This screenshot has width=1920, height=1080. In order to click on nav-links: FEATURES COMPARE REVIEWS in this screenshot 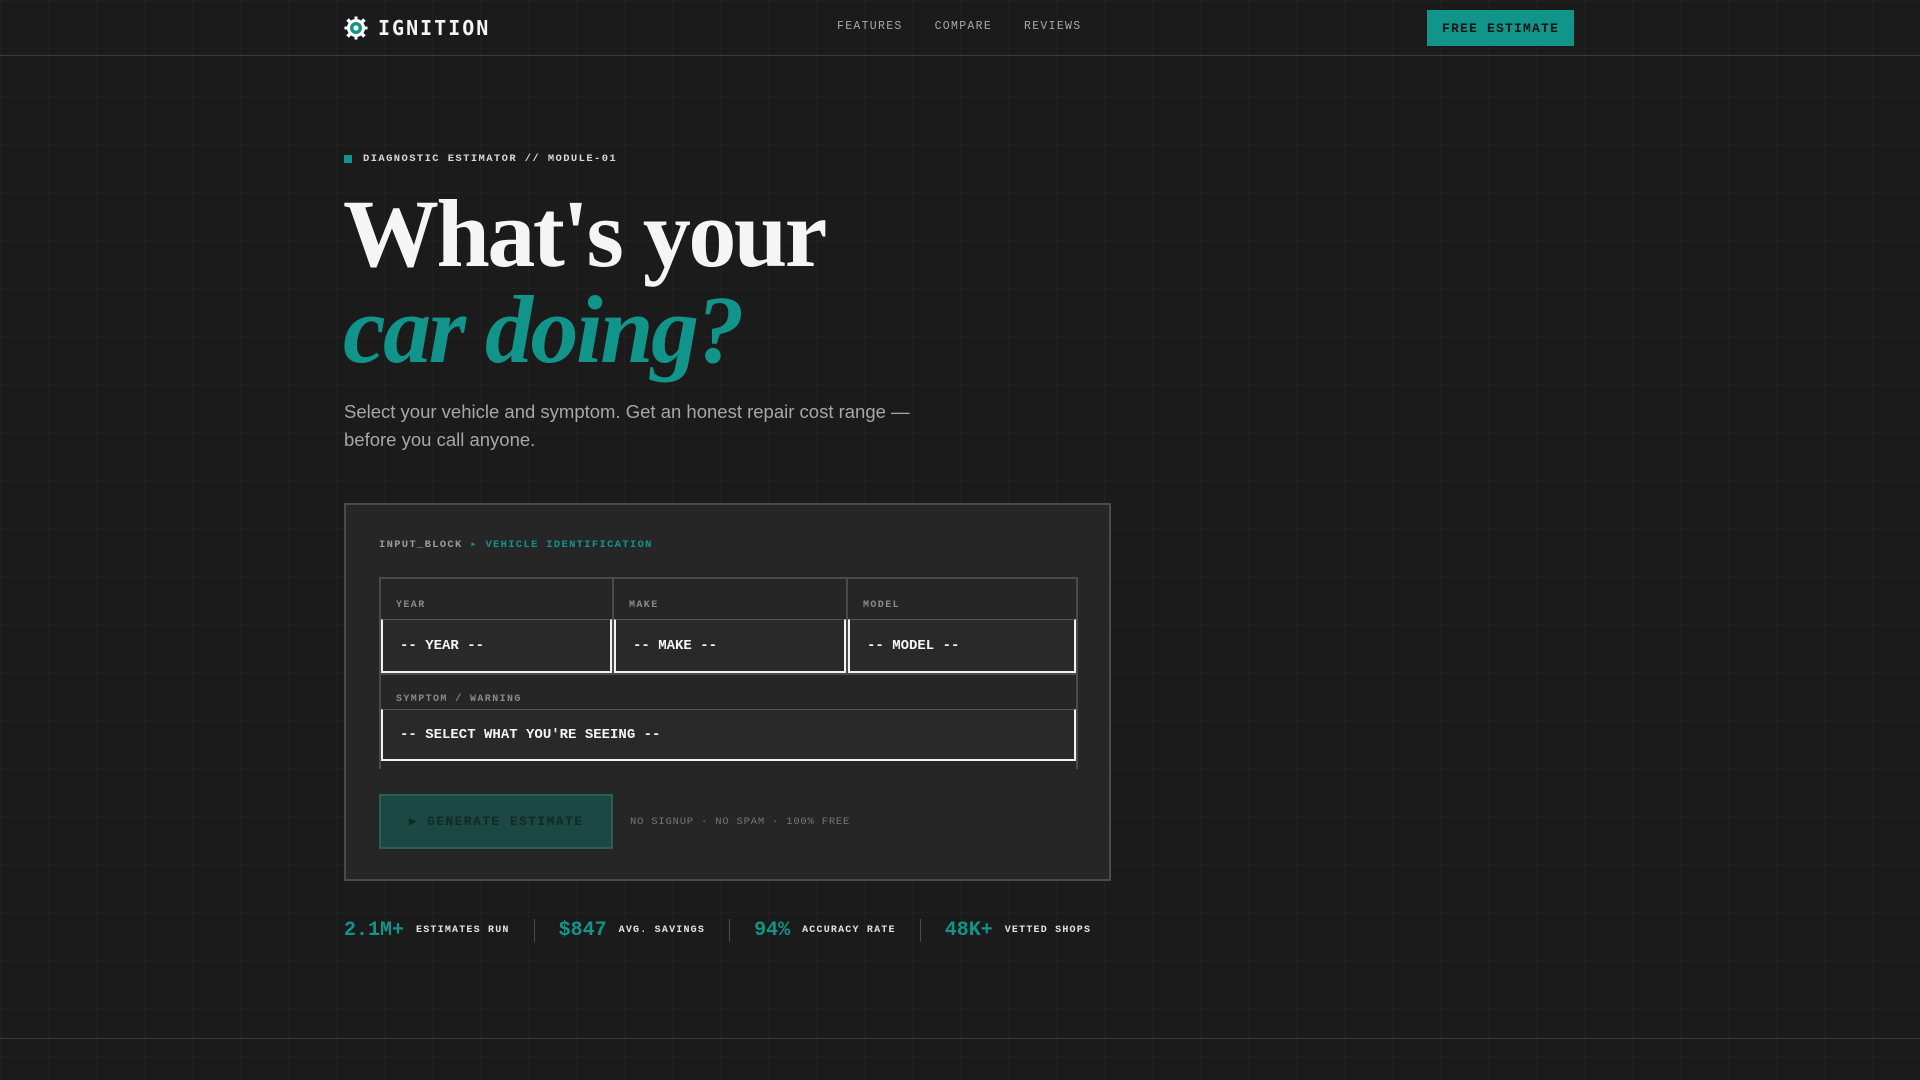, I will do `click(959, 26)`.